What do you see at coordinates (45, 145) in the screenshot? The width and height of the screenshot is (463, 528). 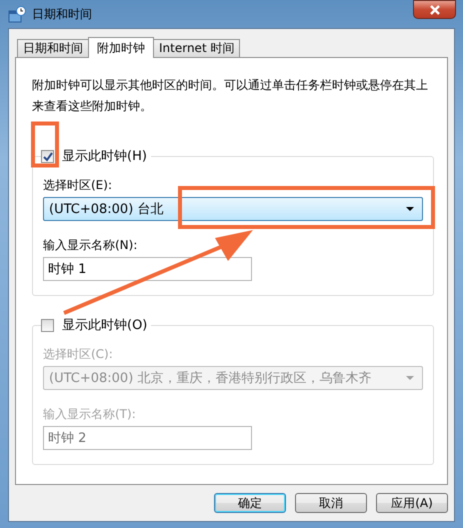 I see `annotation-box` at bounding box center [45, 145].